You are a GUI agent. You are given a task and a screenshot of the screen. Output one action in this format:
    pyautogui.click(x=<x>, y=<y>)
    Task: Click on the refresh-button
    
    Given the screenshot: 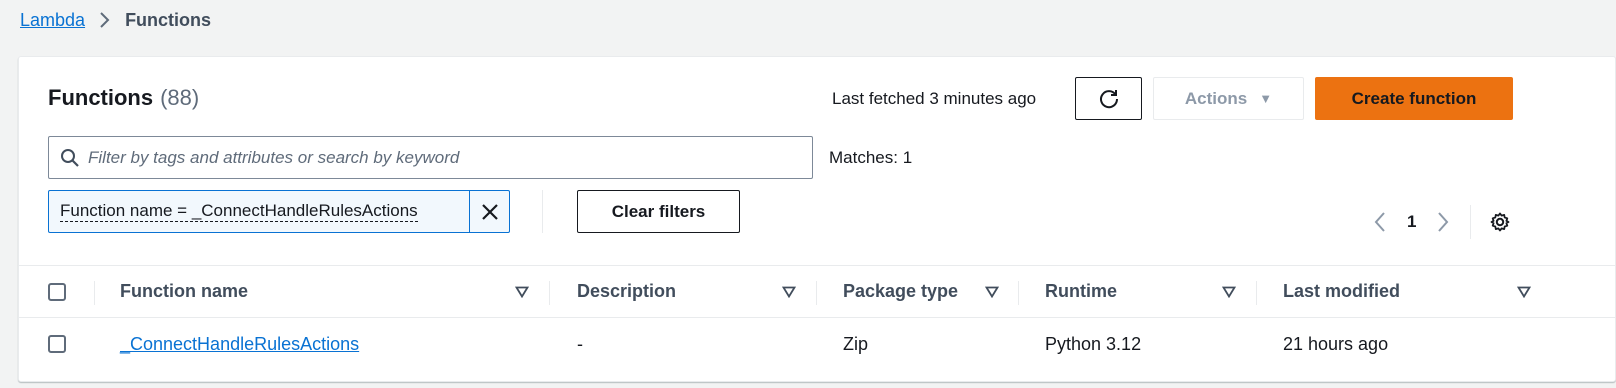 What is the action you would take?
    pyautogui.click(x=1108, y=98)
    